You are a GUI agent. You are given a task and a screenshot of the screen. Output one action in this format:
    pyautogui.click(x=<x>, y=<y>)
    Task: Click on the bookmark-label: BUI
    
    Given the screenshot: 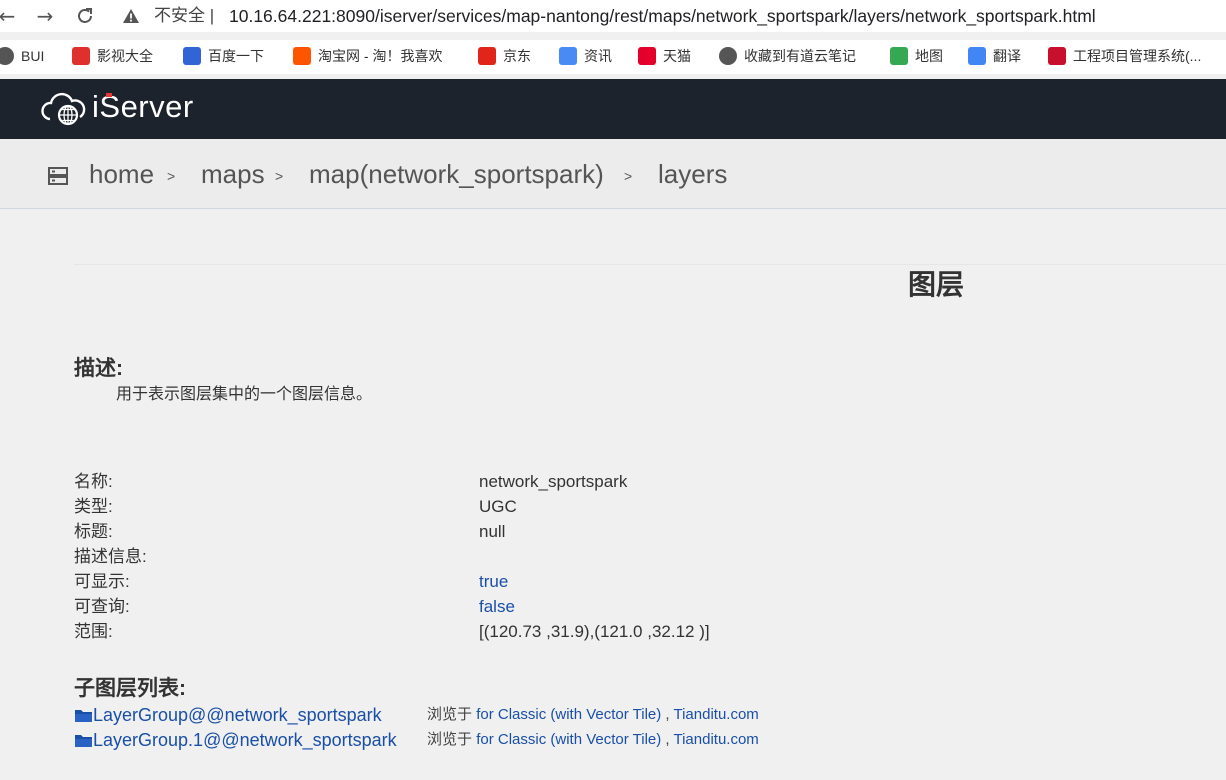 What is the action you would take?
    pyautogui.click(x=33, y=56)
    